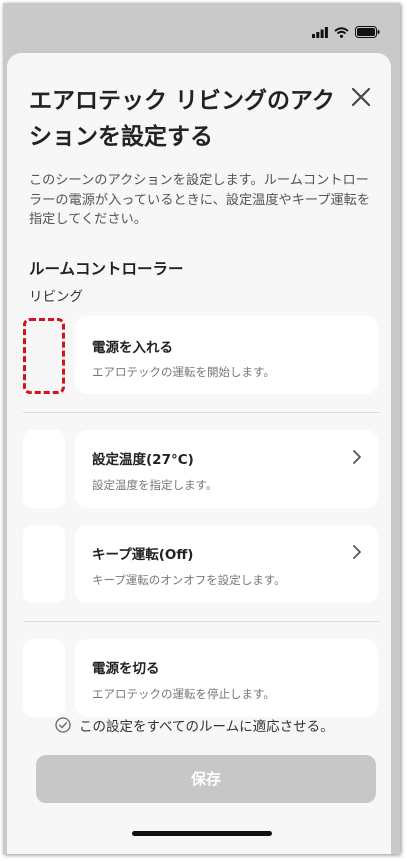 The width and height of the screenshot is (407, 861). Describe the element at coordinates (202, 833) in the screenshot. I see `home-indicator` at that location.